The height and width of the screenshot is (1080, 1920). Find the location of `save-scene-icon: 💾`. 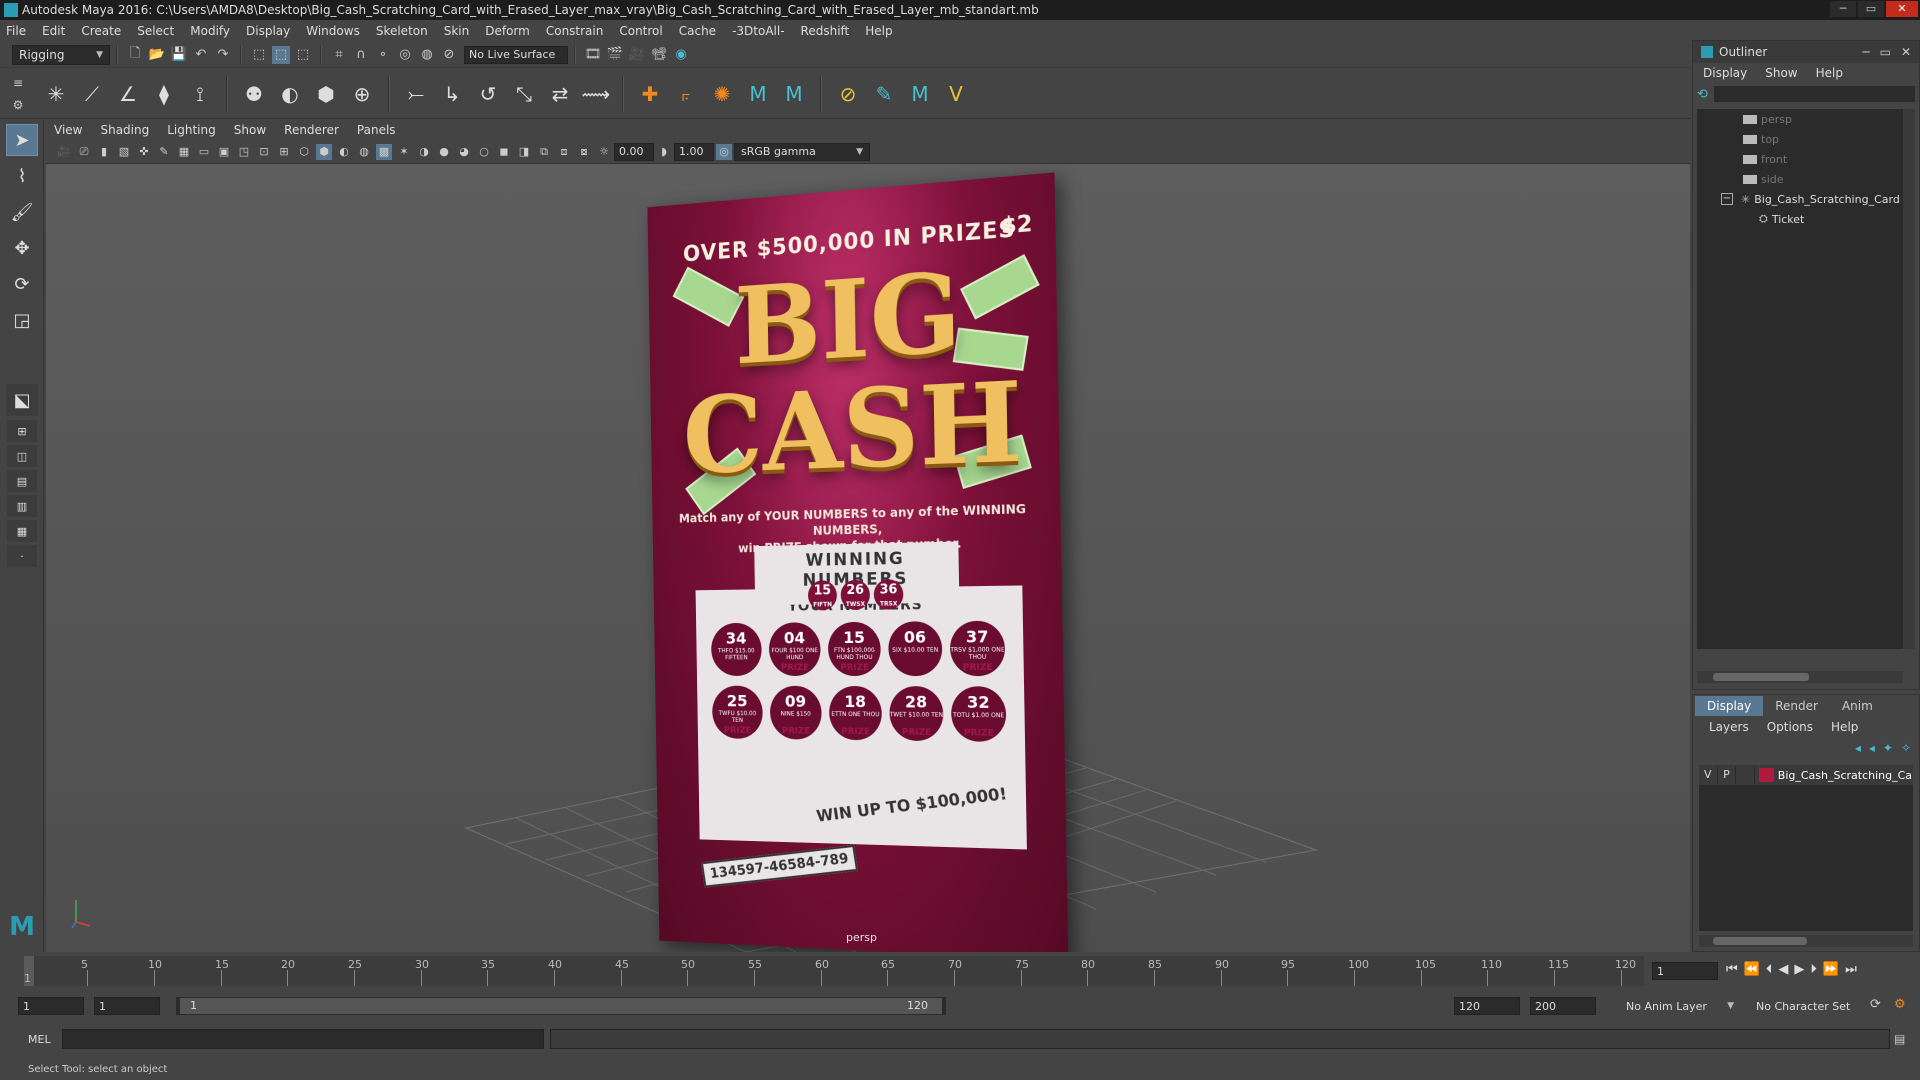

save-scene-icon: 💾 is located at coordinates (179, 55).